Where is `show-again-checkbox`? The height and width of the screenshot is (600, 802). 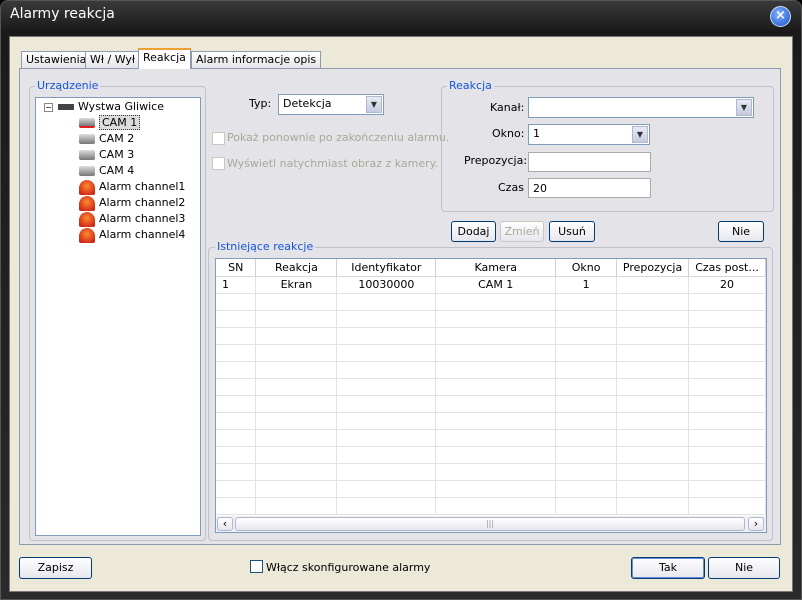 show-again-checkbox is located at coordinates (218, 138).